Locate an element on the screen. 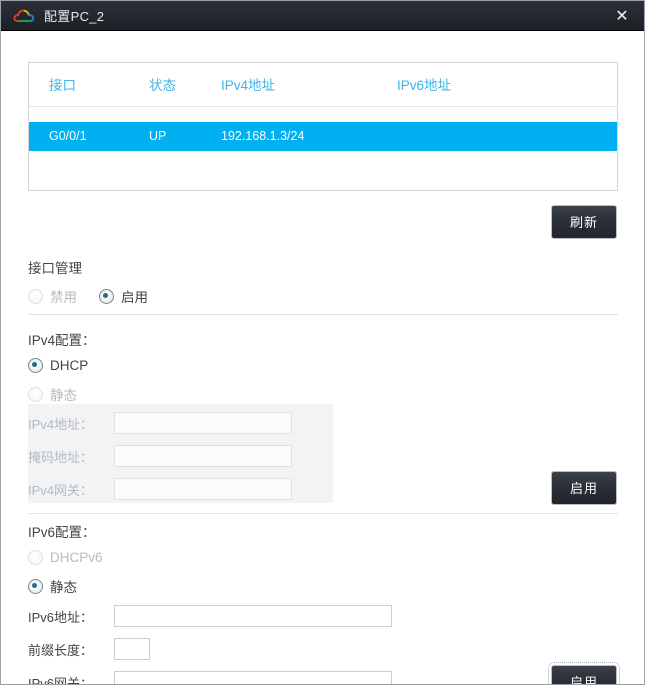 The image size is (645, 685). ipv6-address-row: IPv6地址： is located at coordinates (210, 616).